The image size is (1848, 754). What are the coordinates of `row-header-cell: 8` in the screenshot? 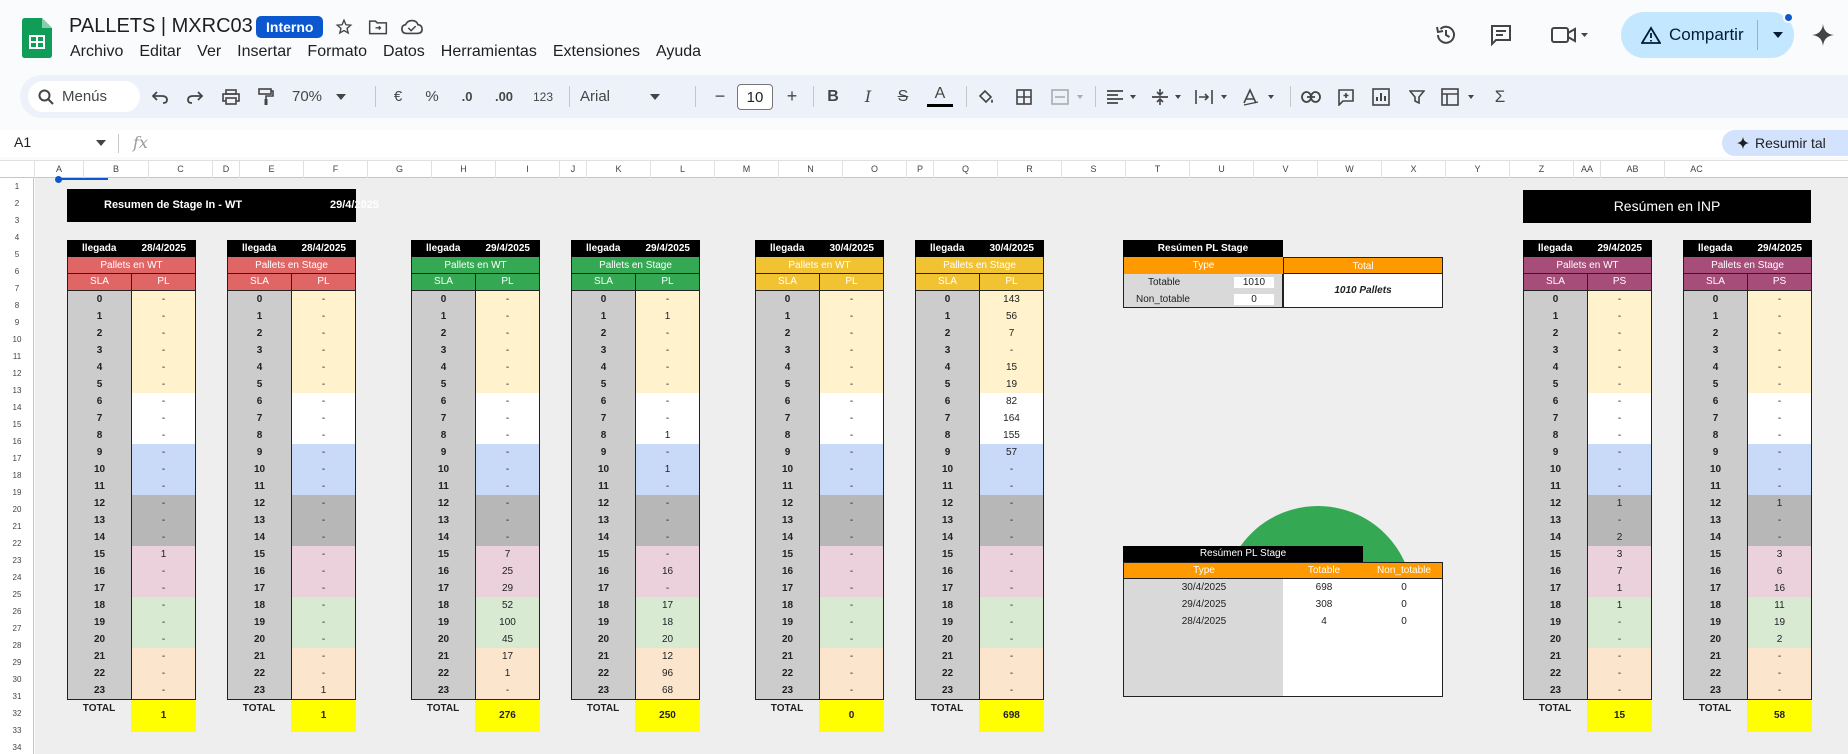 It's located at (17, 305).